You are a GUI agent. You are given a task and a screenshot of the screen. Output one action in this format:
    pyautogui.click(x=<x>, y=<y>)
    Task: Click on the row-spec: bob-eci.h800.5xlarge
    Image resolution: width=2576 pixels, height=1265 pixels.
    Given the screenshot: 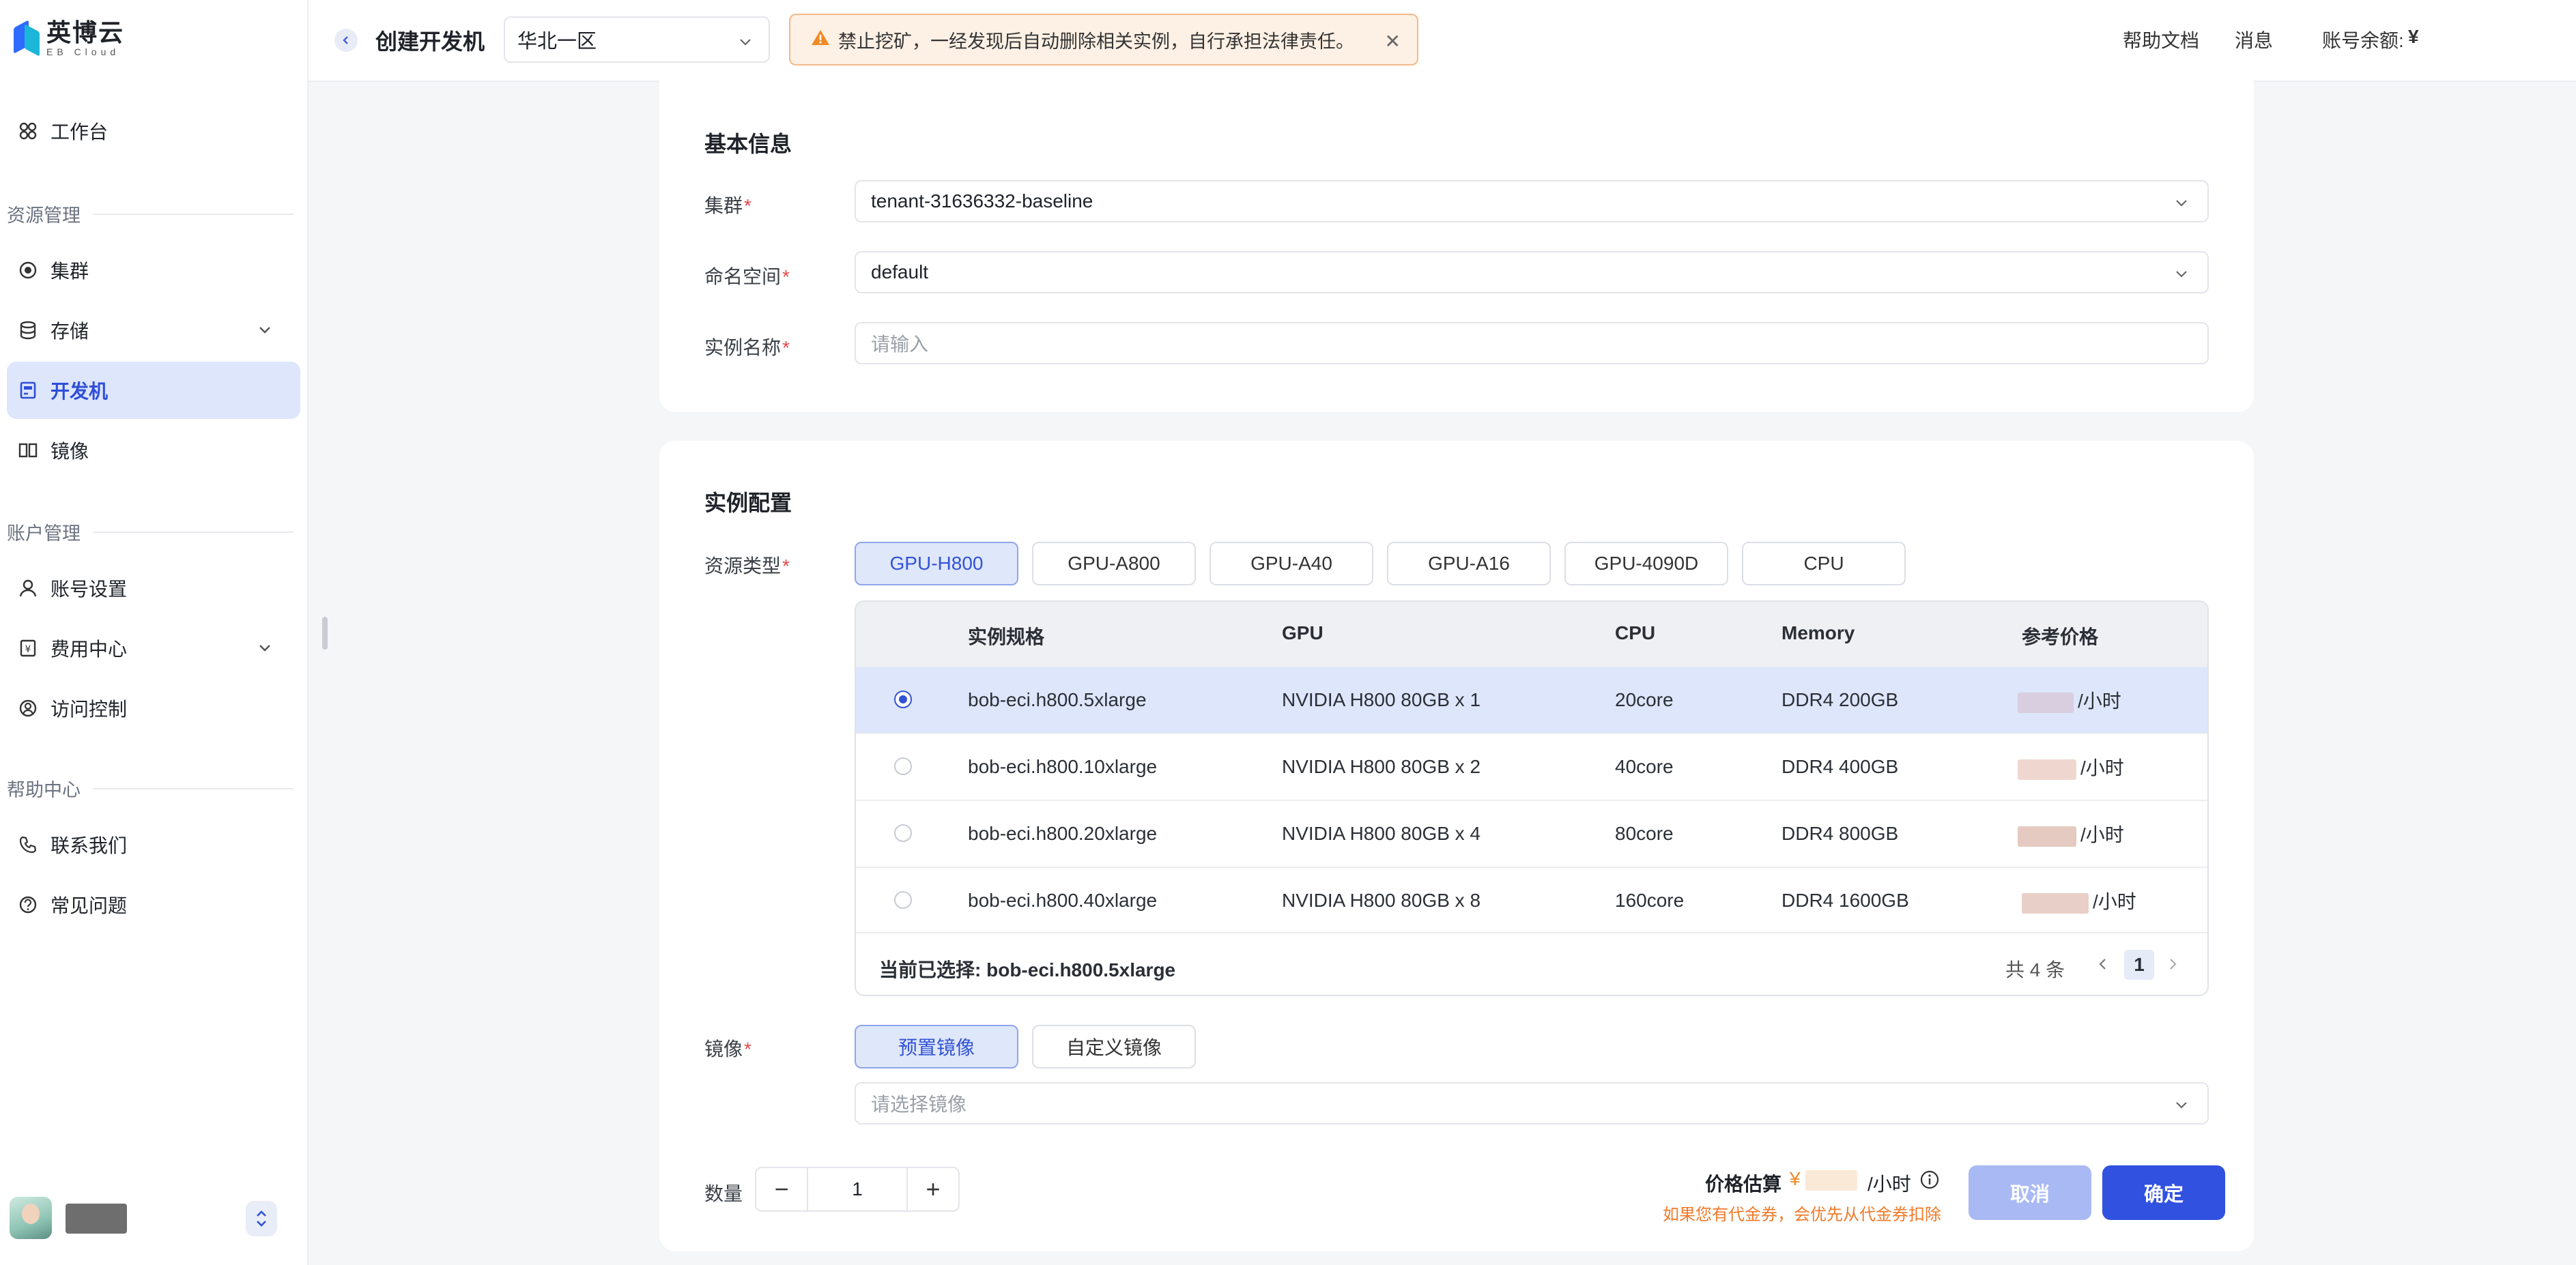 What is the action you would take?
    pyautogui.click(x=1057, y=699)
    